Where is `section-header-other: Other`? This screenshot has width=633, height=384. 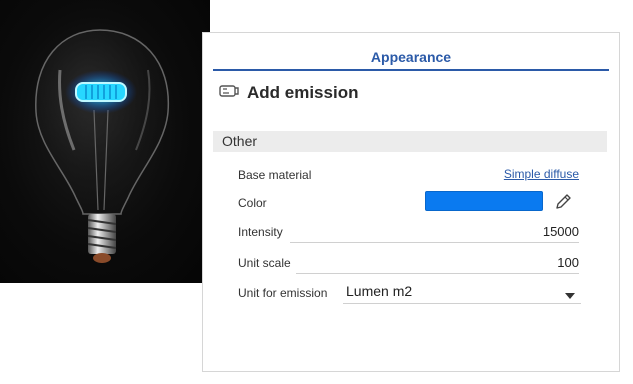
section-header-other: Other is located at coordinates (410, 141).